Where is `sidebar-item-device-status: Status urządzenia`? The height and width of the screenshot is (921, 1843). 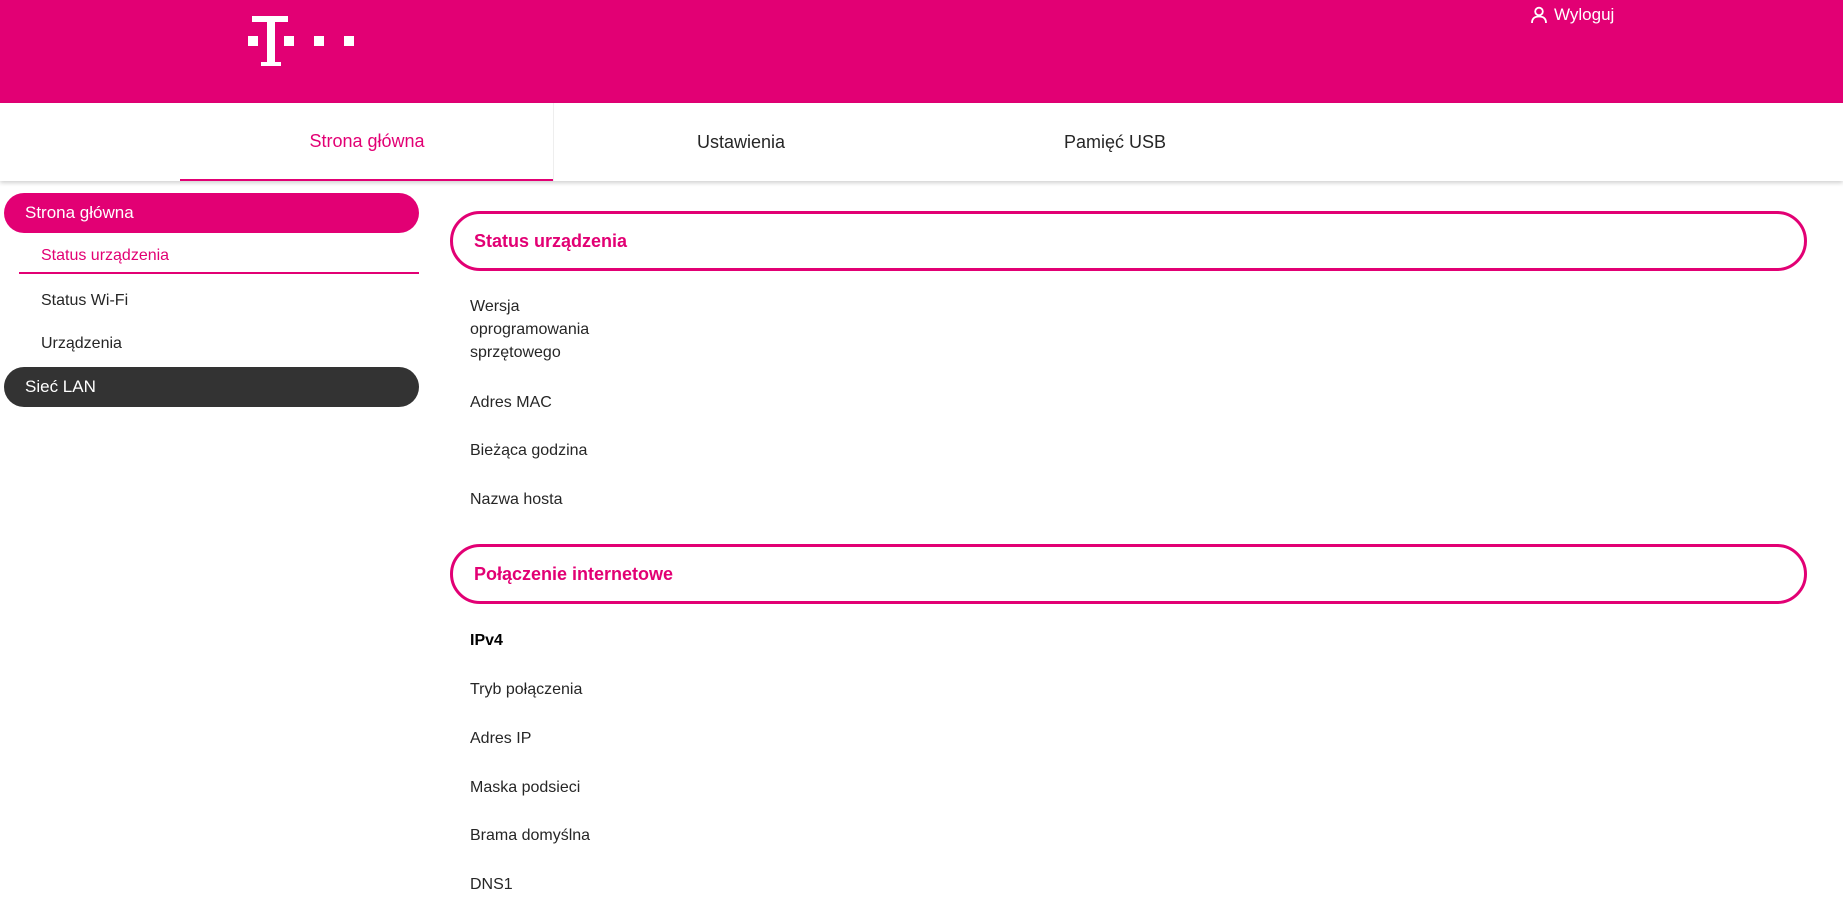
sidebar-item-device-status: Status urządzenia is located at coordinates (219, 257).